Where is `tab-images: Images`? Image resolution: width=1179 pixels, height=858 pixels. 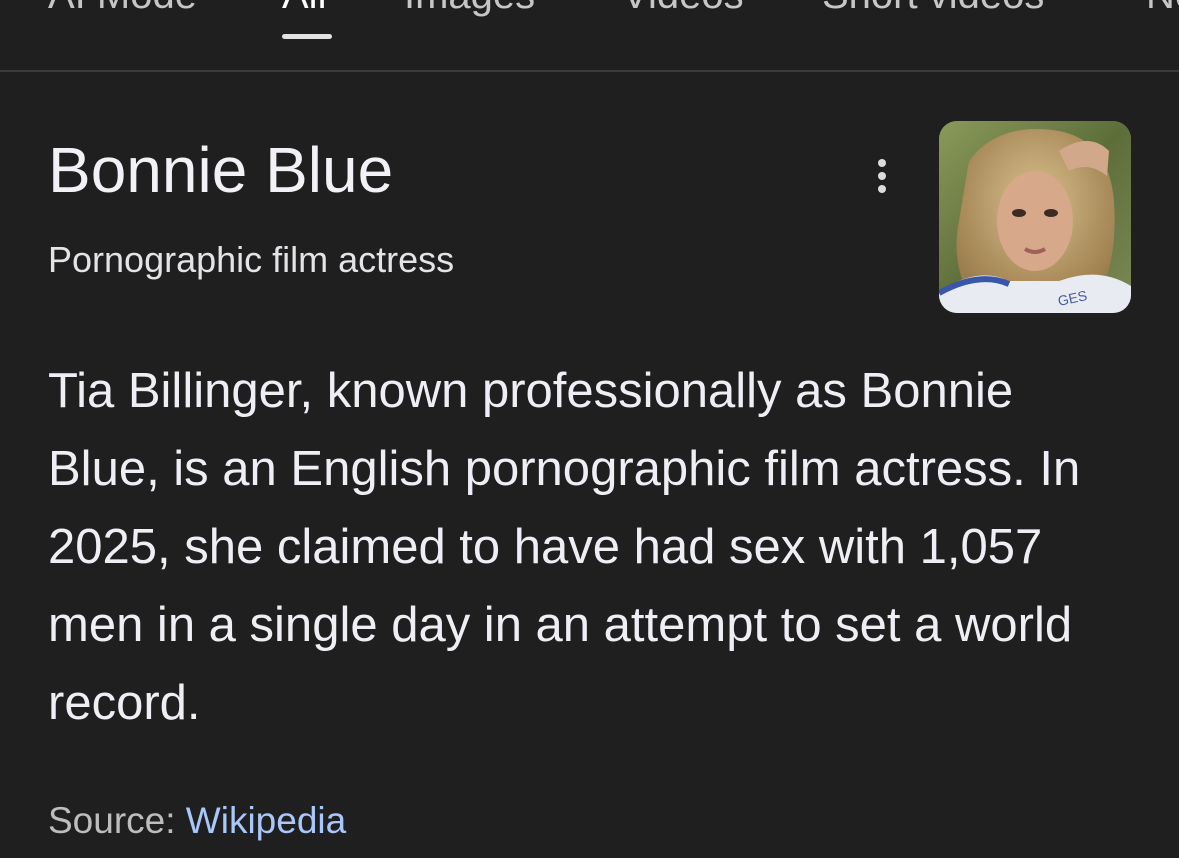
tab-images: Images is located at coordinates (469, 9).